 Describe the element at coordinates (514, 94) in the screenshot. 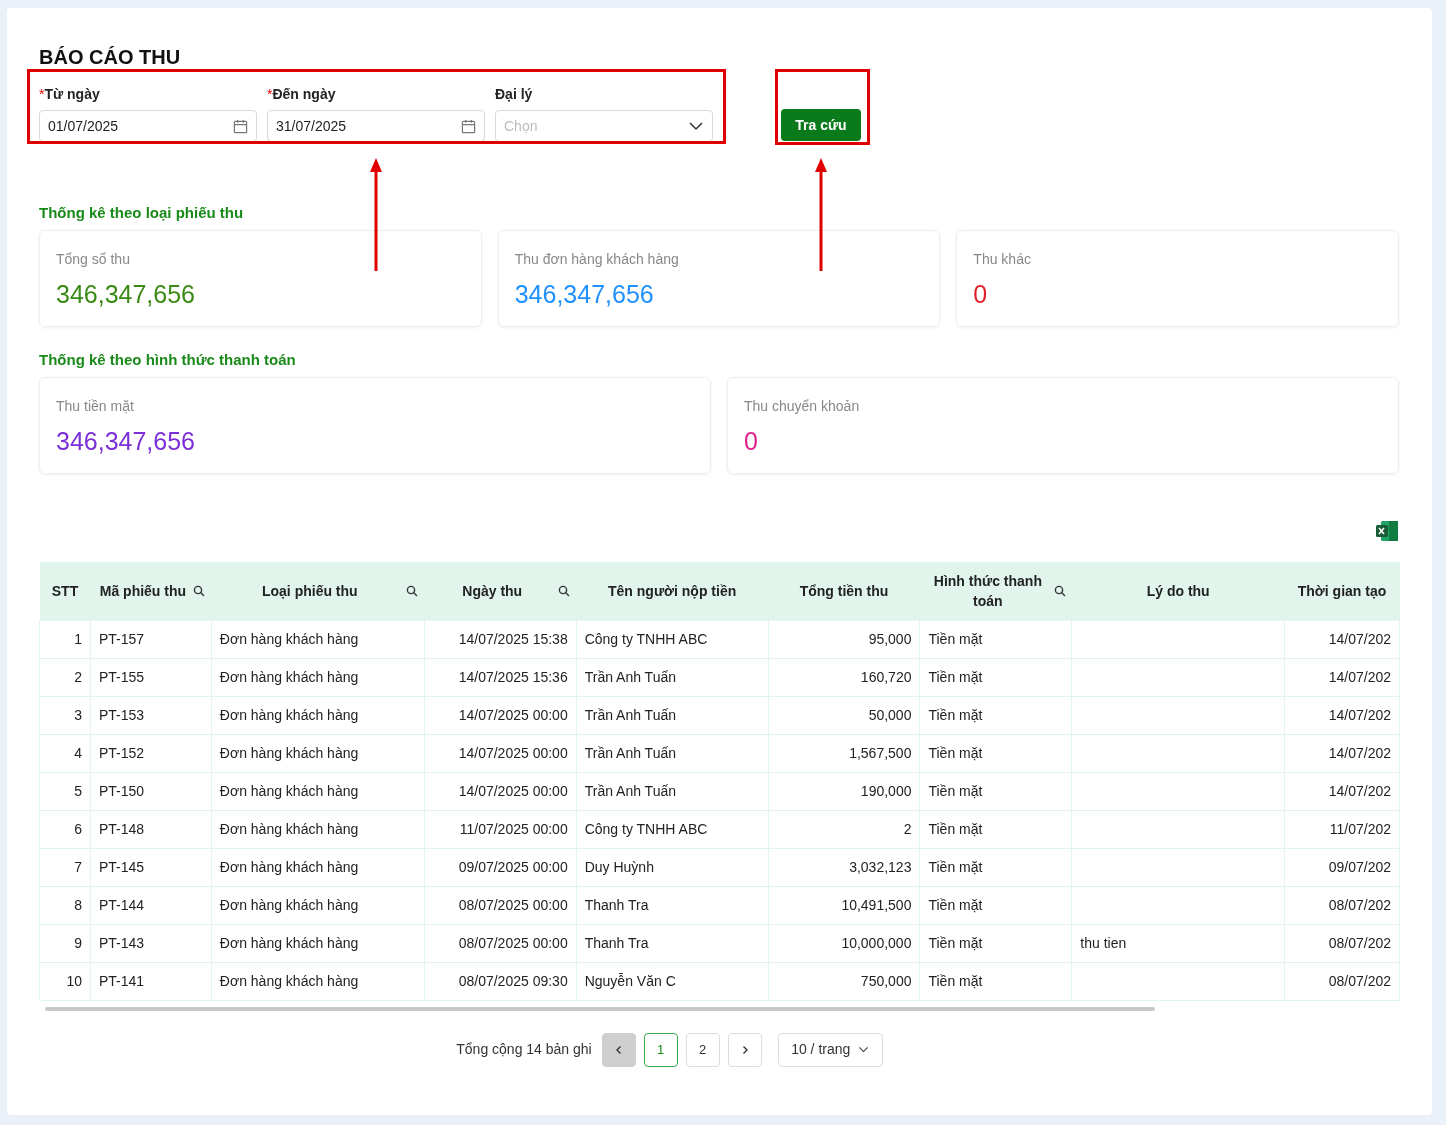

I see `field-label: Đại lý` at that location.